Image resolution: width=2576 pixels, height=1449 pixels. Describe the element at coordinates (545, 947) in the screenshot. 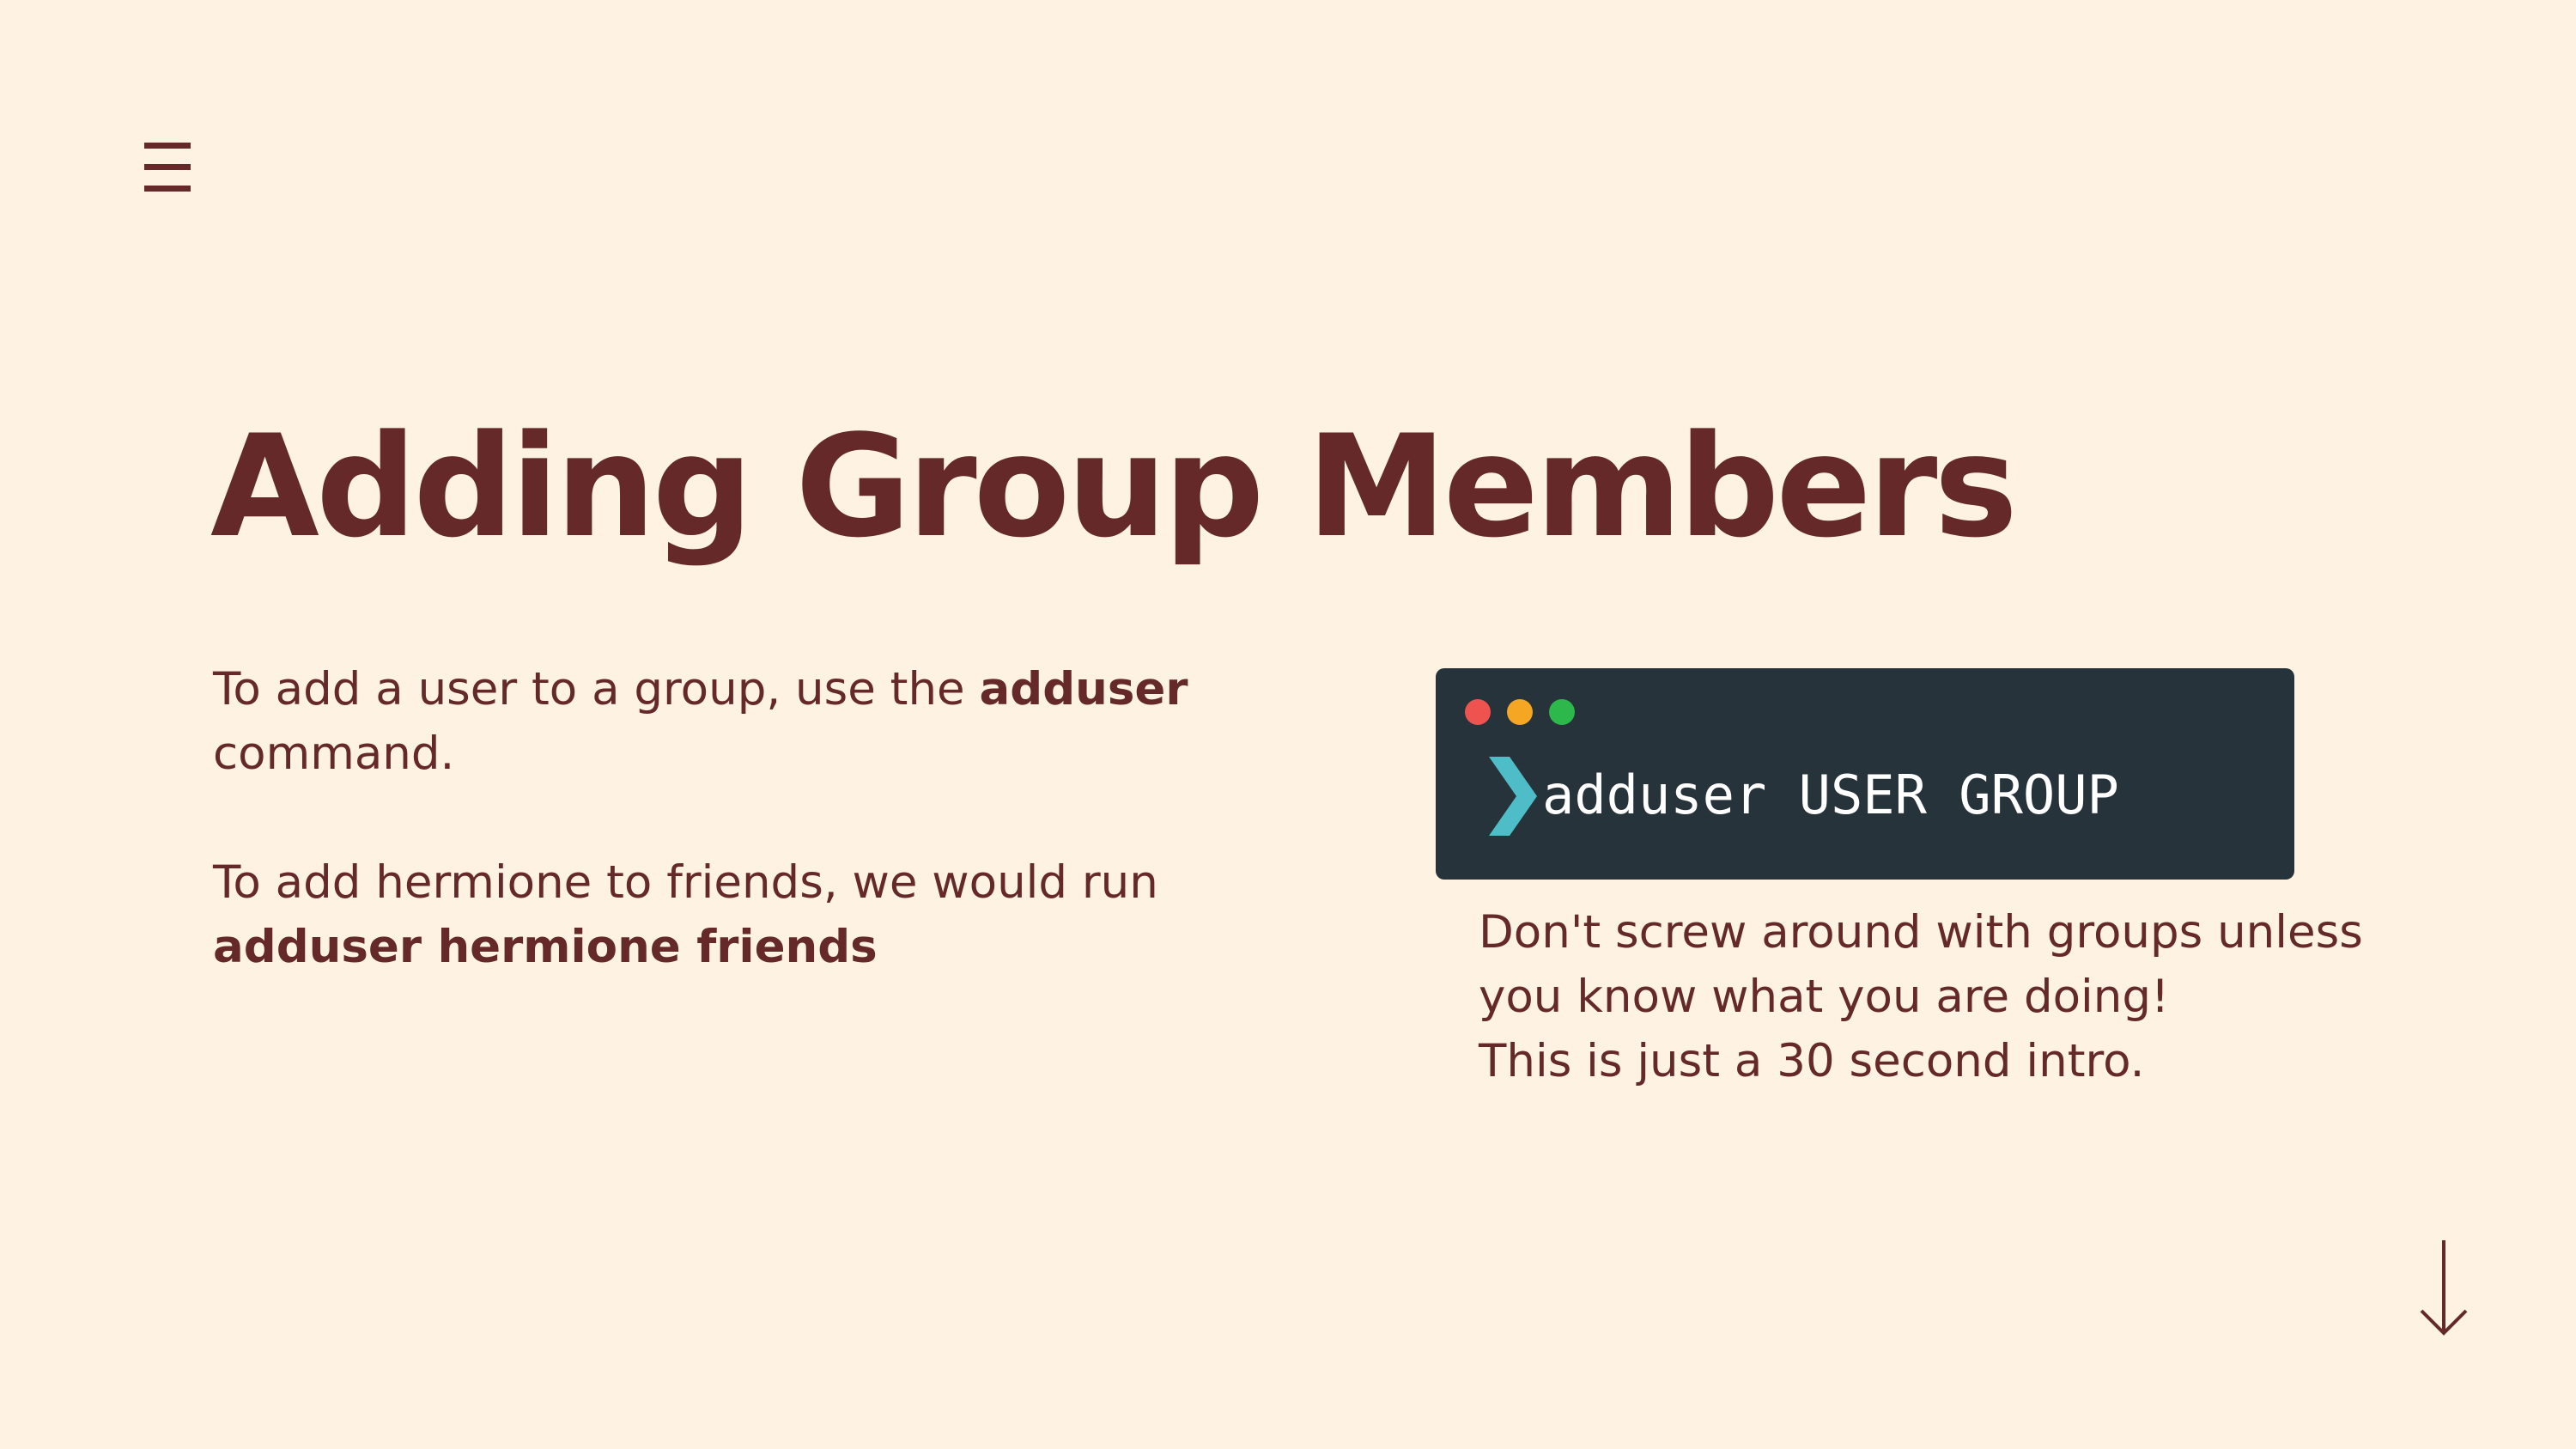

I see `example-command: adduser hermione friends` at that location.